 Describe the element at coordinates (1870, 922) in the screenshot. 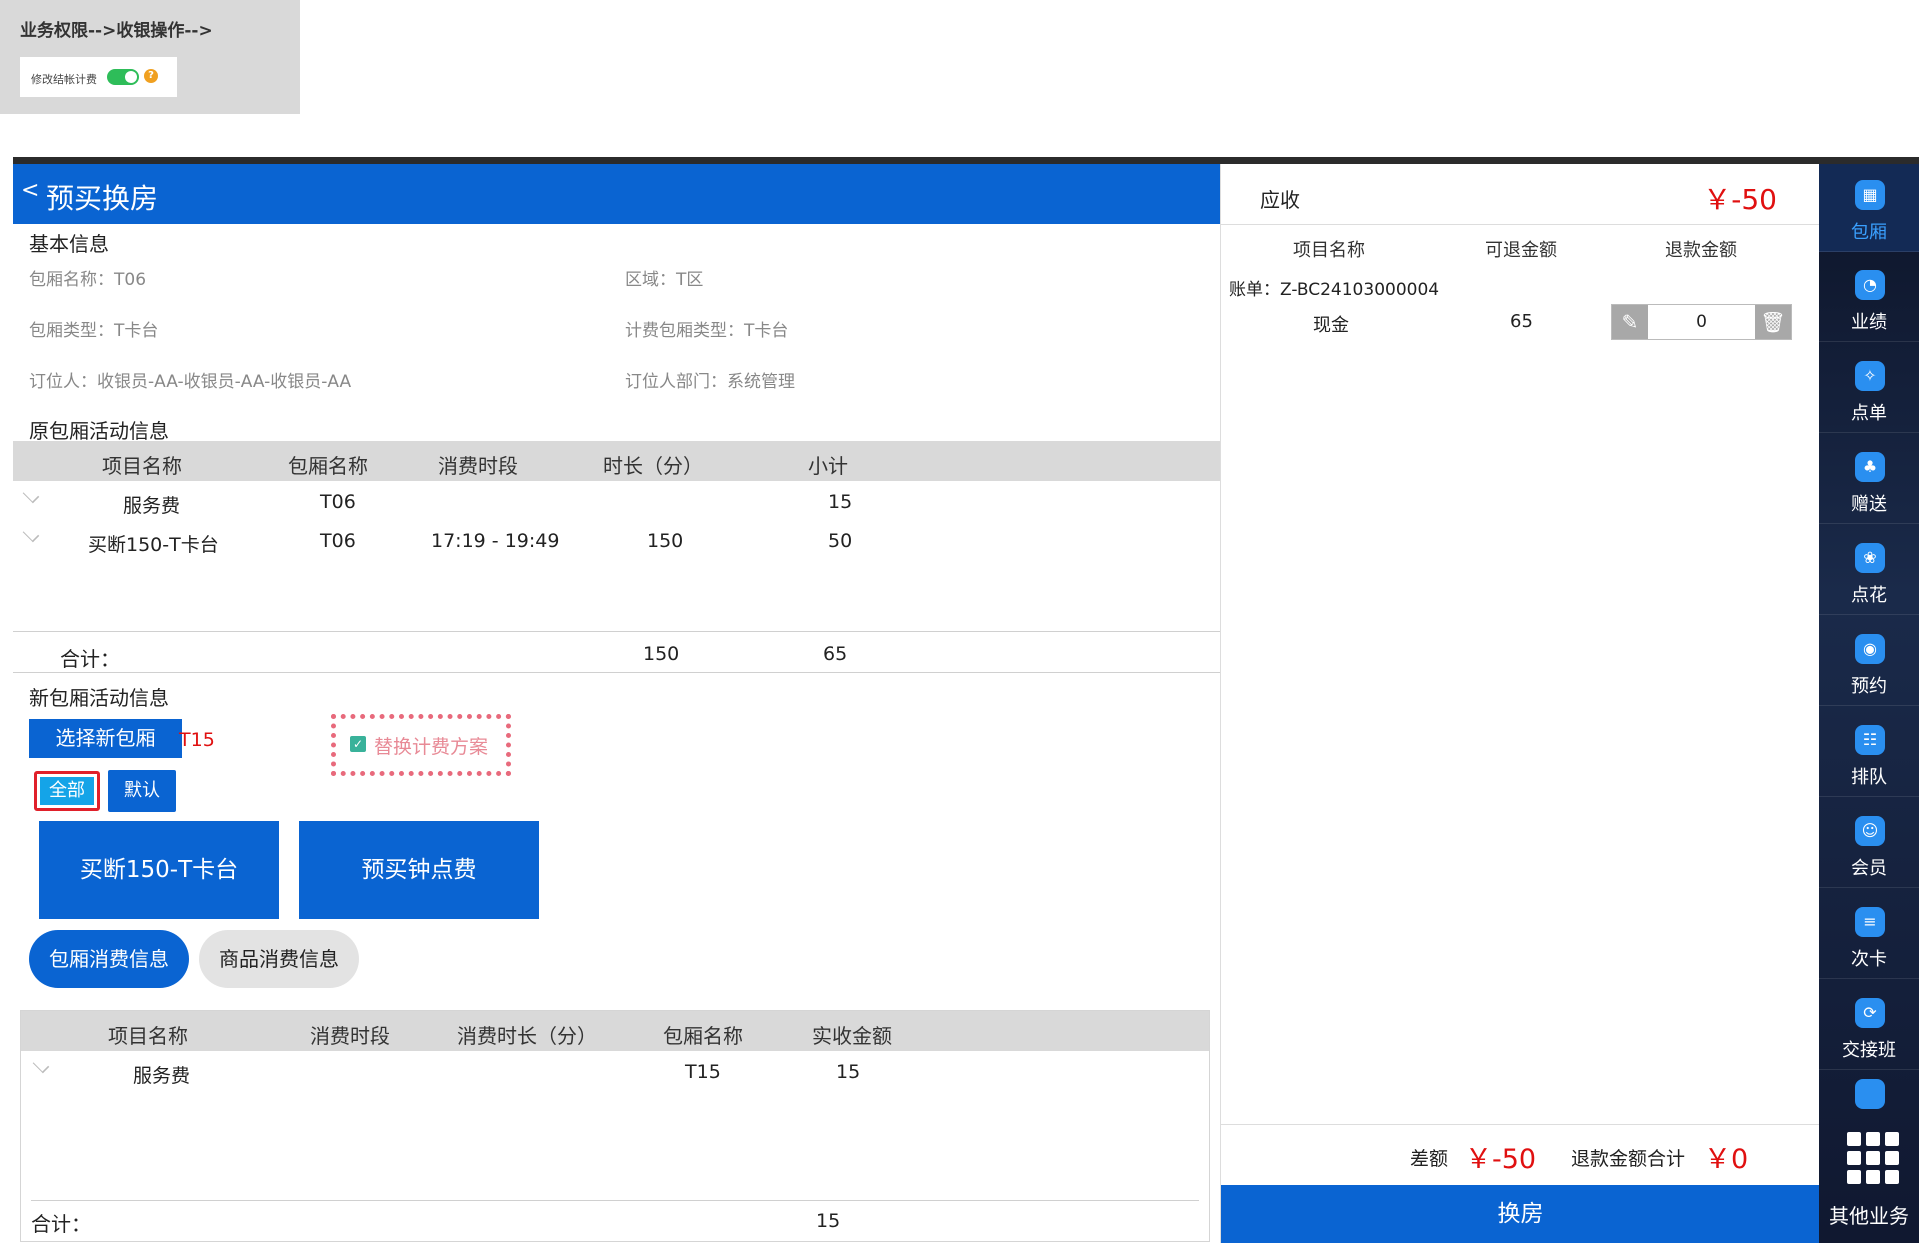

I see `card-icon: ≡` at that location.